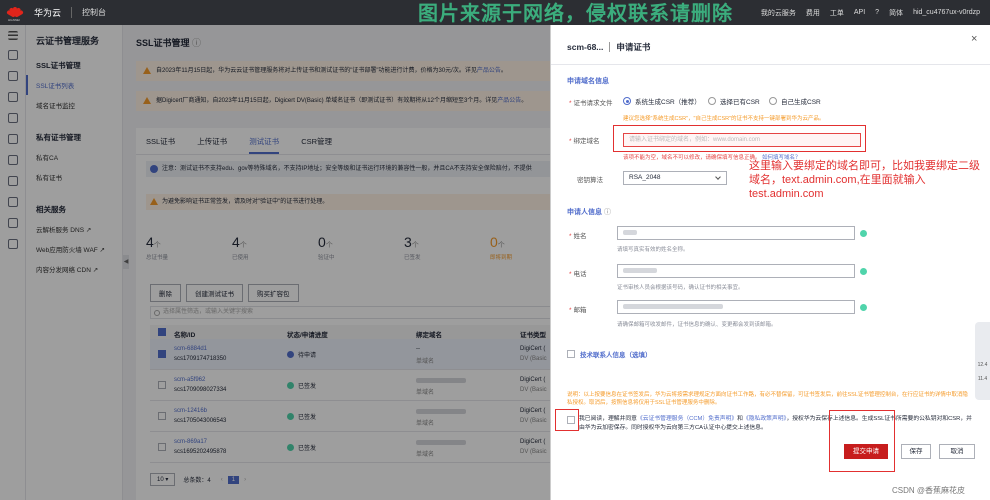  What do you see at coordinates (633, 47) in the screenshot?
I see `drawer-title: 申请证书` at bounding box center [633, 47].